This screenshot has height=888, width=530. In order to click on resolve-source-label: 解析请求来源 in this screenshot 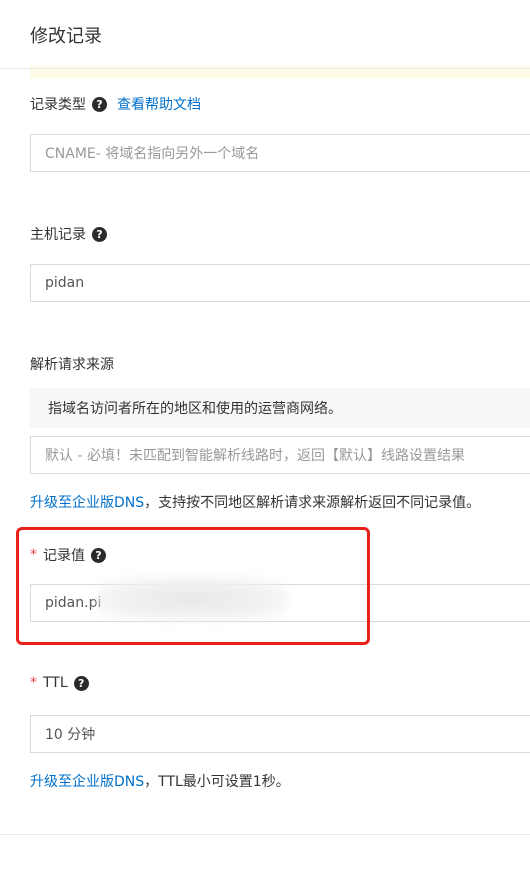, I will do `click(72, 365)`.